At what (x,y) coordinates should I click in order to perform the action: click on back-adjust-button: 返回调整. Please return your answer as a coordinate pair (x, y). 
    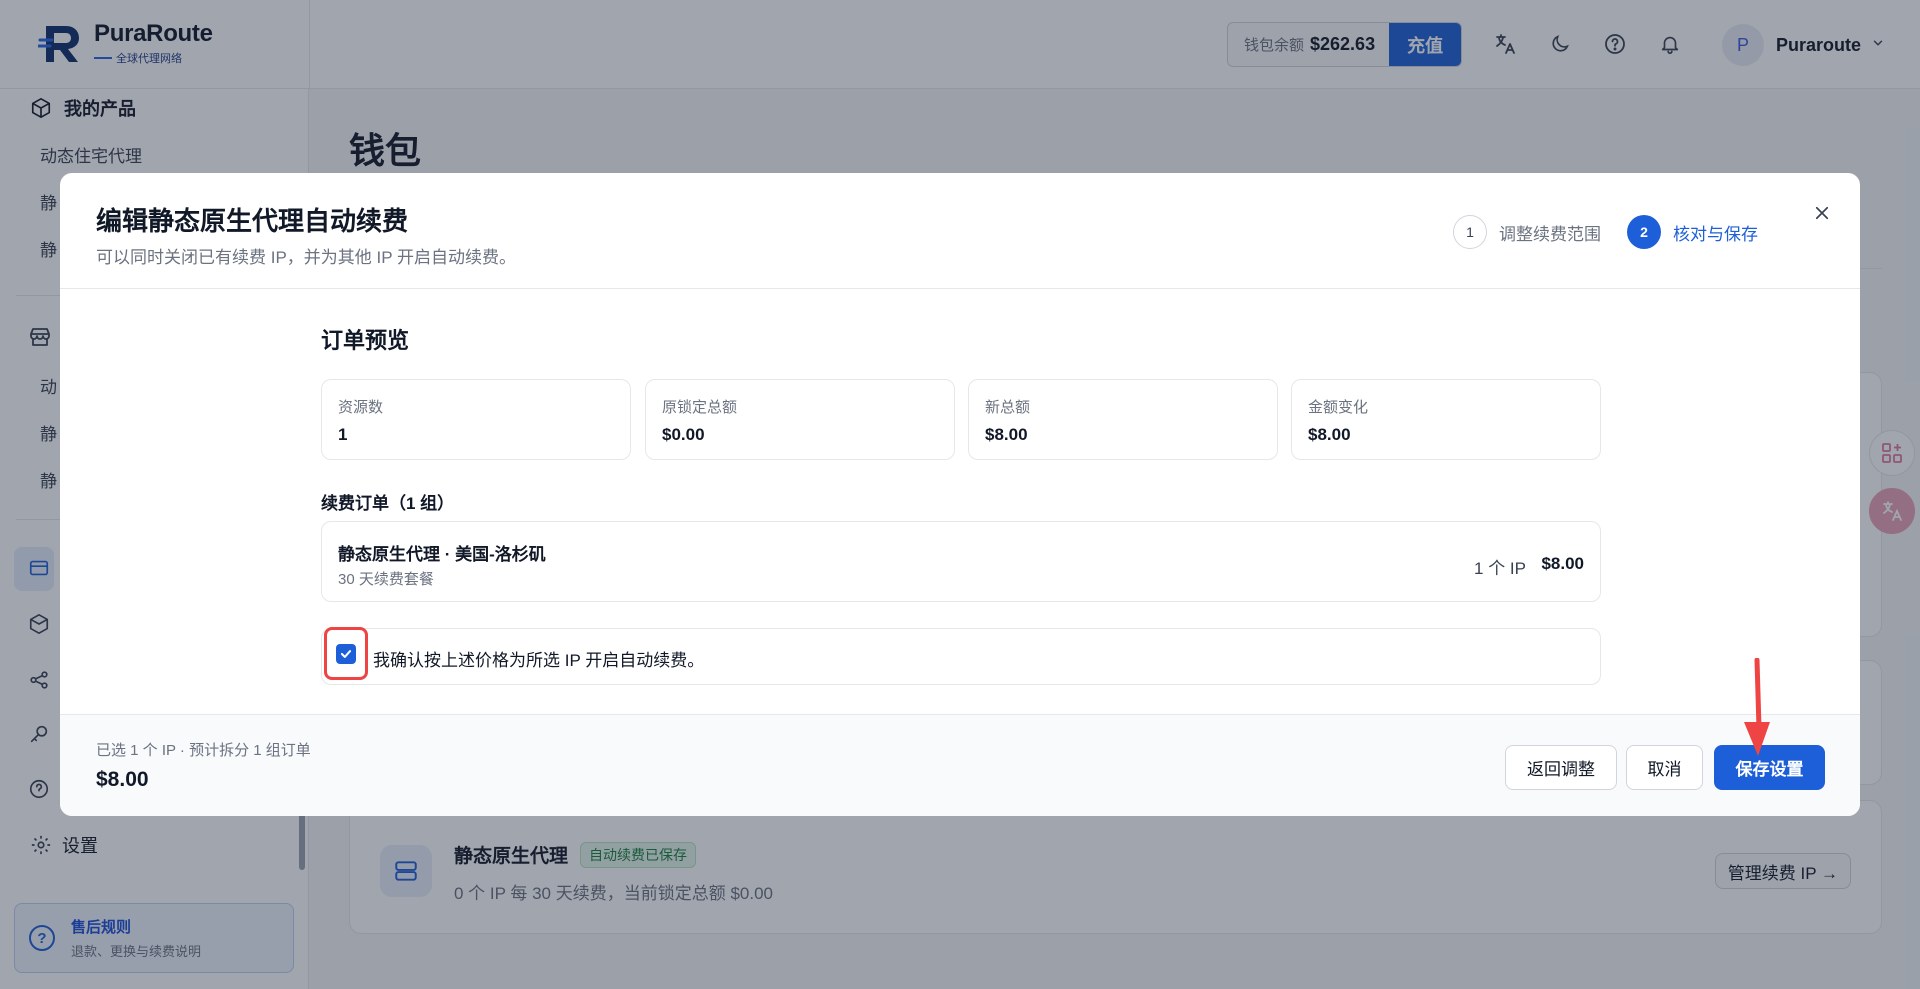
    Looking at the image, I should click on (1561, 767).